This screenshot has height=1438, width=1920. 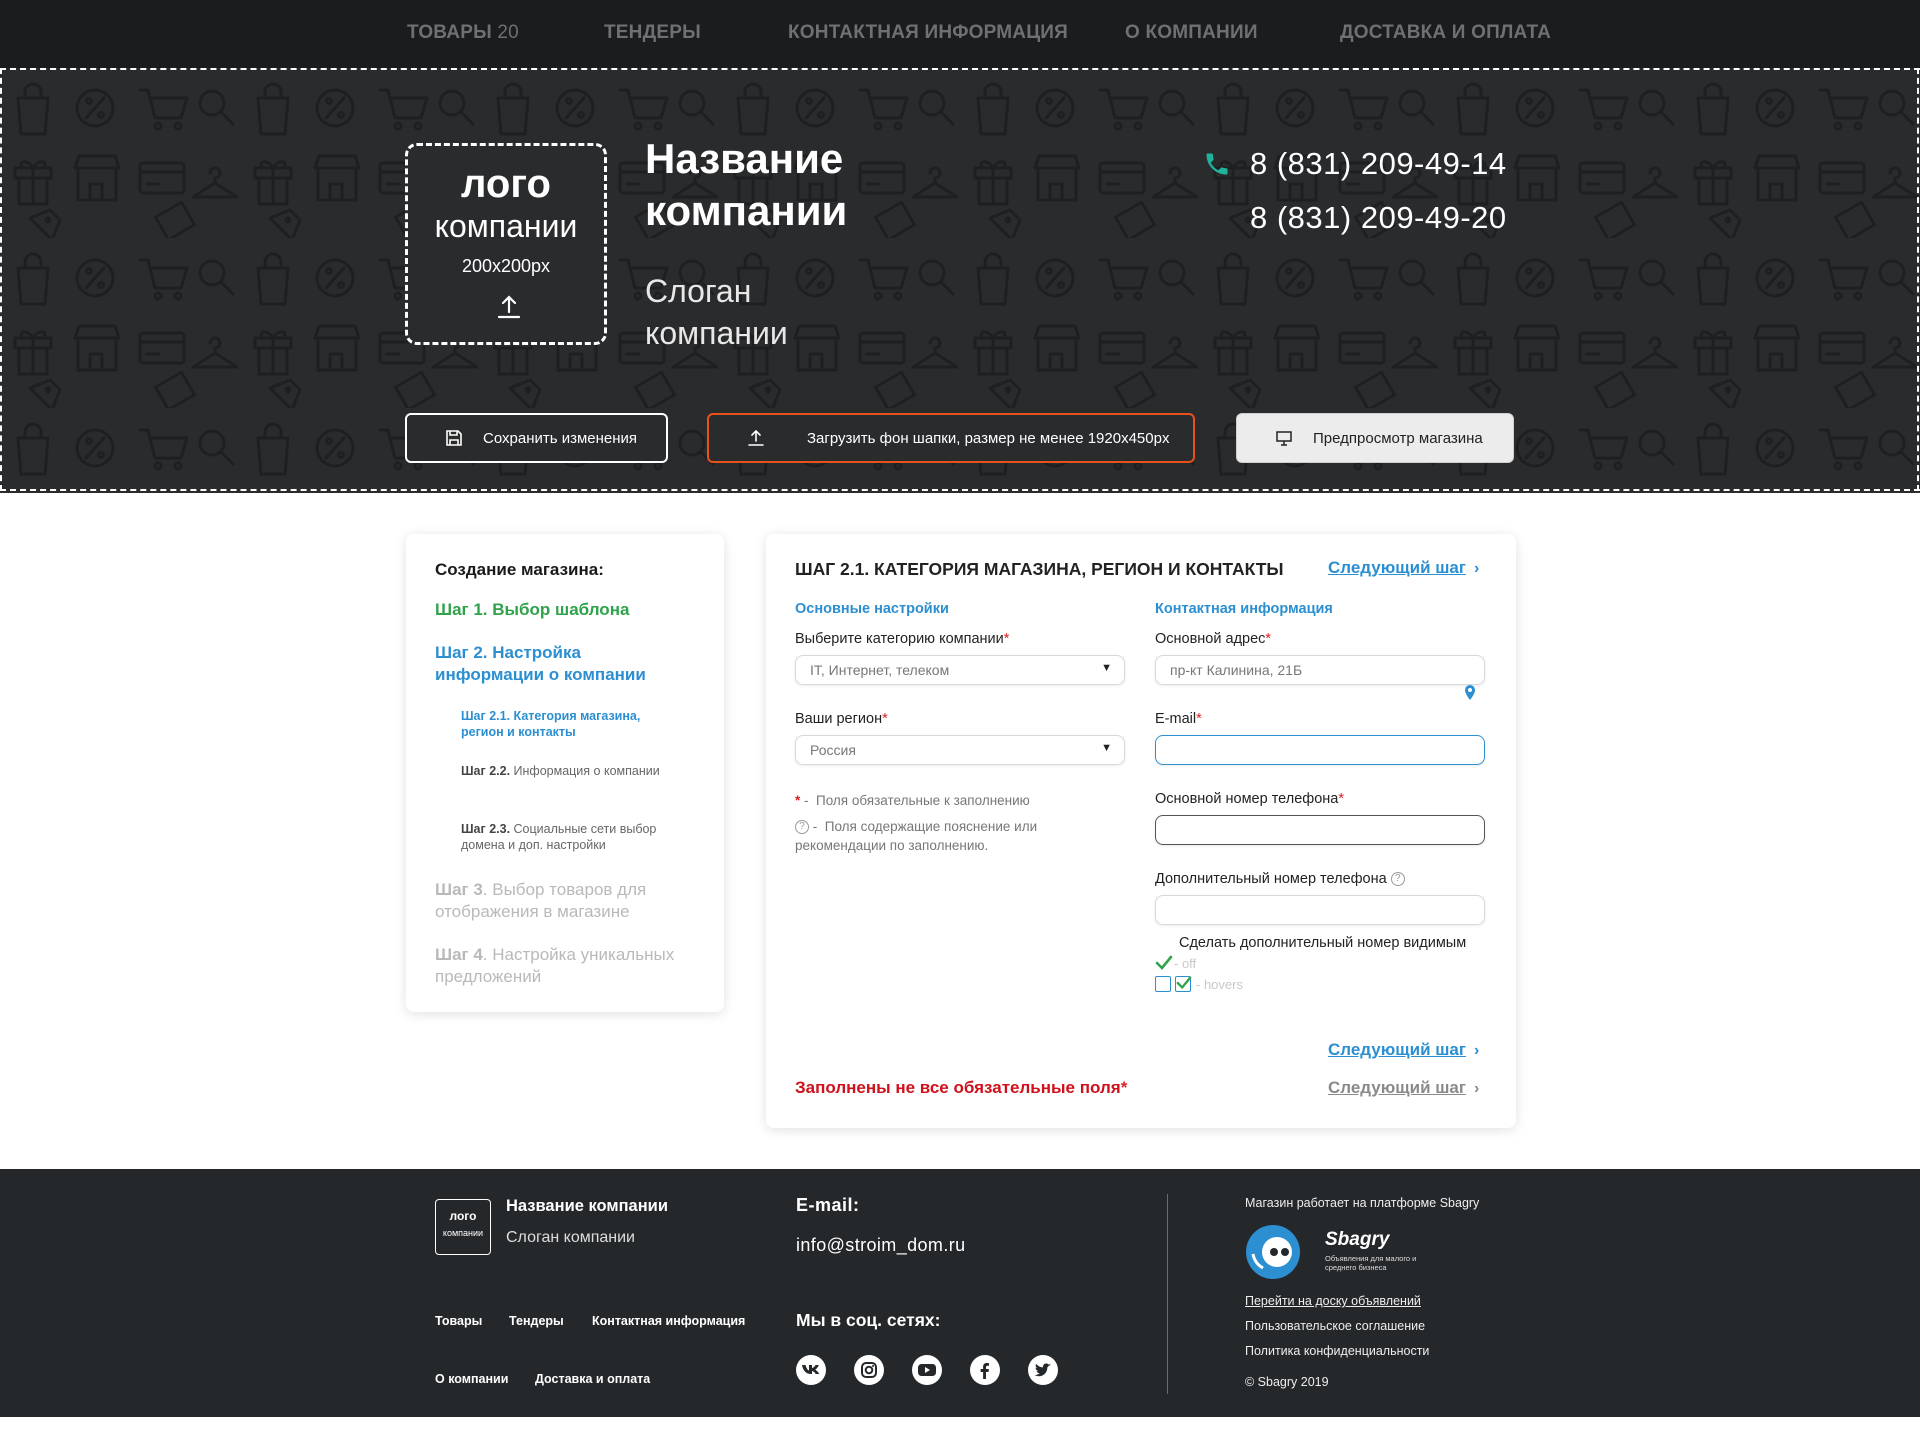 What do you see at coordinates (1280, 879) in the screenshot?
I see `extra-phone-field-label: Дополнительный номер телефона ?` at bounding box center [1280, 879].